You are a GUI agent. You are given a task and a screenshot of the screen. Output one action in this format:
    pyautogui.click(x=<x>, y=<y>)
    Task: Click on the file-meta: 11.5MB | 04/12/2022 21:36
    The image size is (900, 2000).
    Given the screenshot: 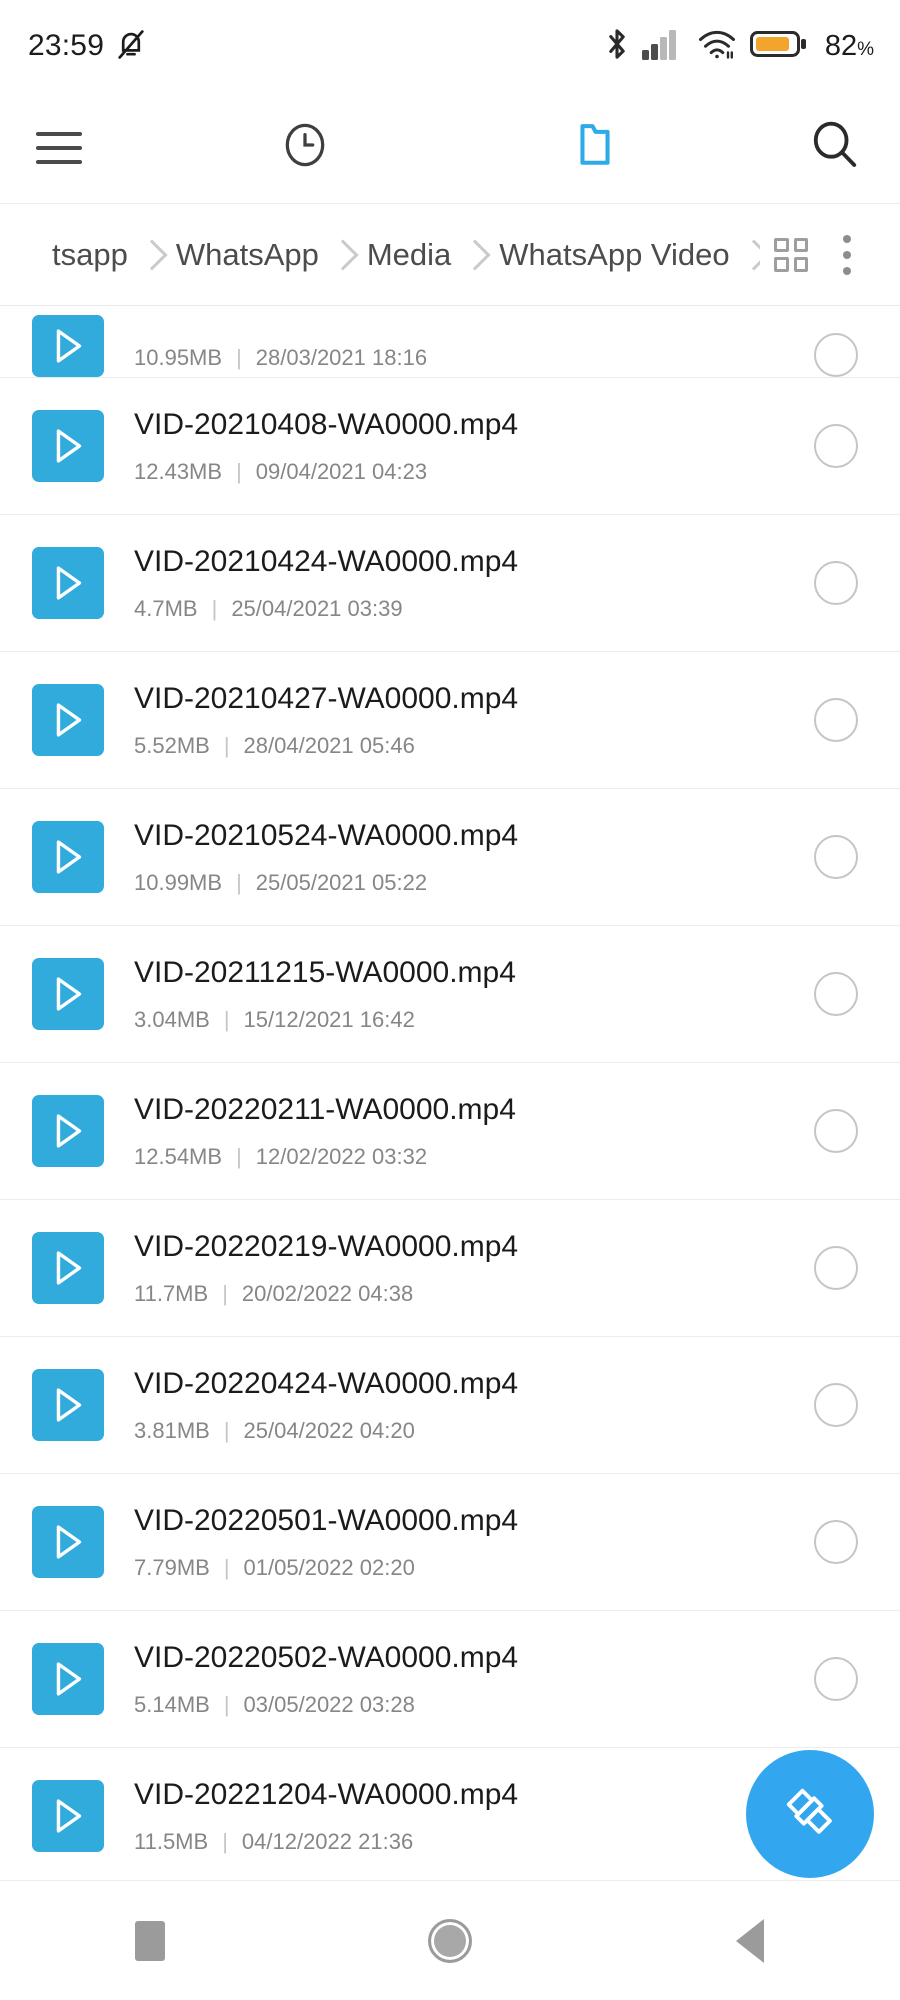 What is the action you would take?
    pyautogui.click(x=474, y=1842)
    